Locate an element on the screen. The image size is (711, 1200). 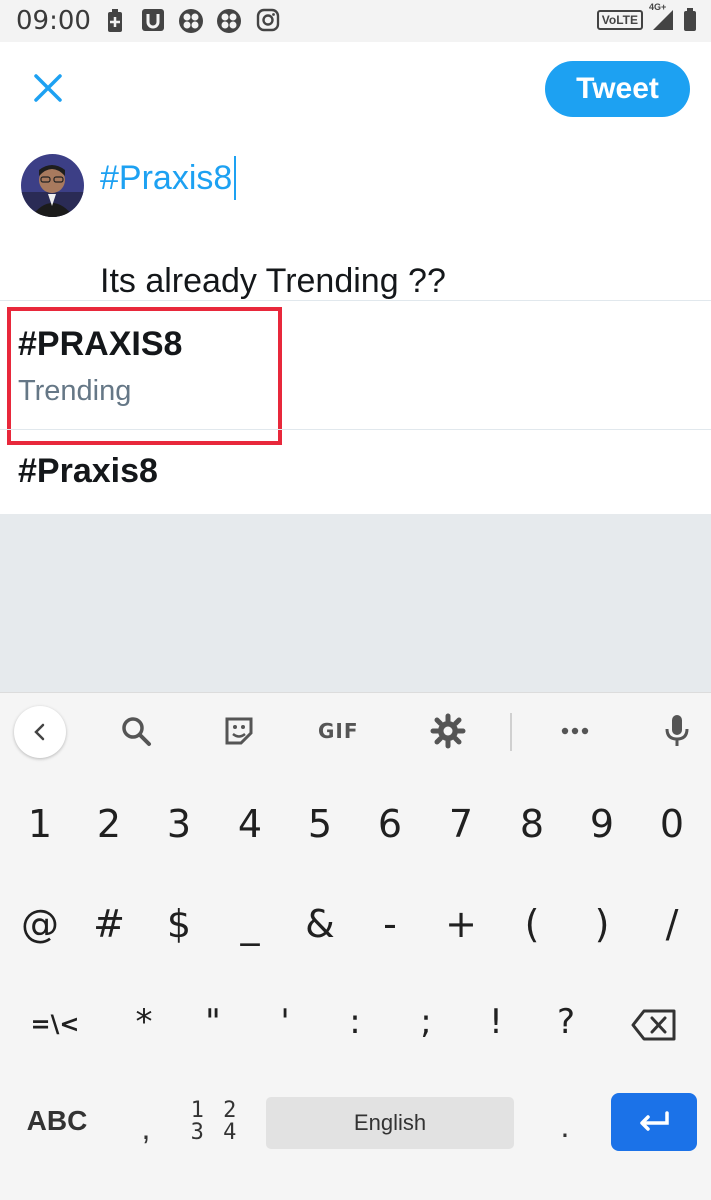
suggestion-title: #Praxis8 is located at coordinates (88, 471).